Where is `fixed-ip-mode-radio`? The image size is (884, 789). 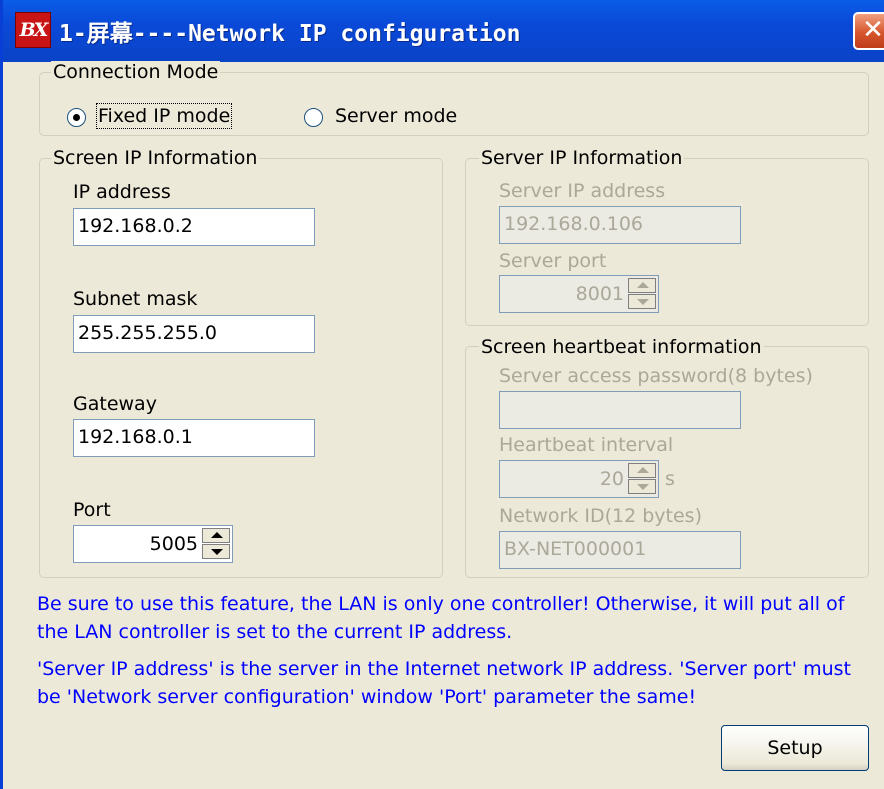
fixed-ip-mode-radio is located at coordinates (76, 117).